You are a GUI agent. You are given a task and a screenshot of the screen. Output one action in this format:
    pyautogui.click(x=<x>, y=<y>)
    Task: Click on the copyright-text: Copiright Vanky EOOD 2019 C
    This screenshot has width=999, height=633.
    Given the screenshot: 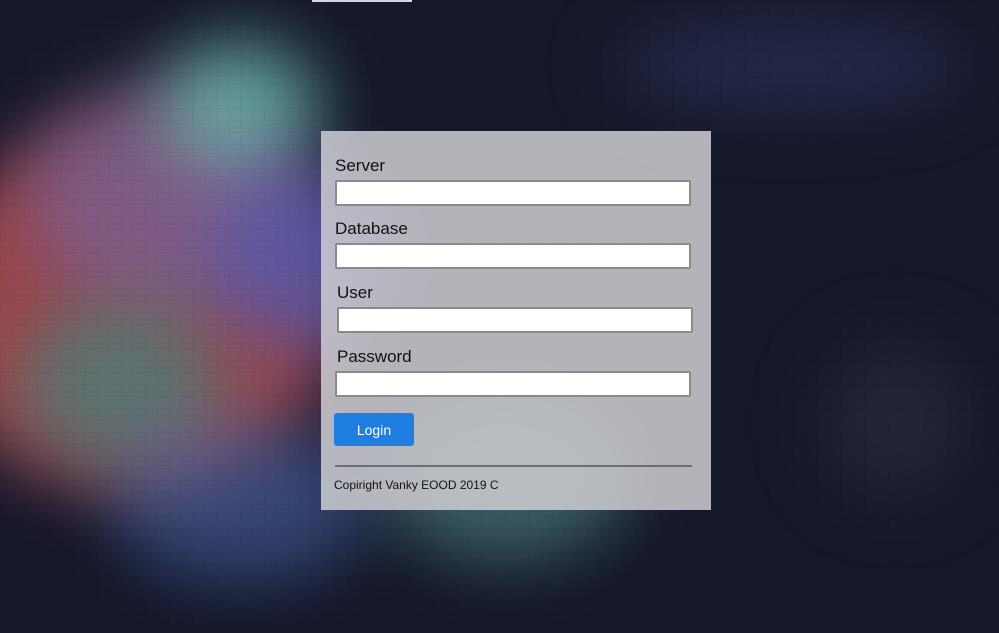 What is the action you would take?
    pyautogui.click(x=416, y=485)
    